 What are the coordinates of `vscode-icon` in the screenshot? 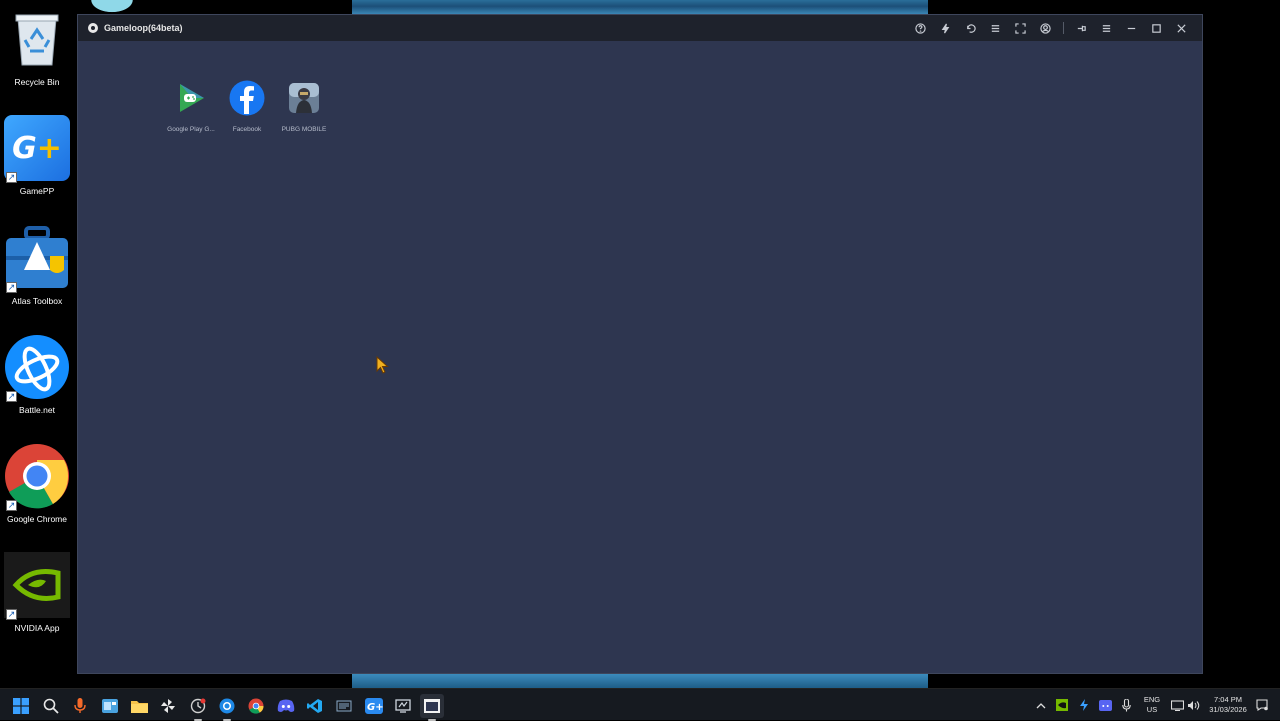 It's located at (315, 706).